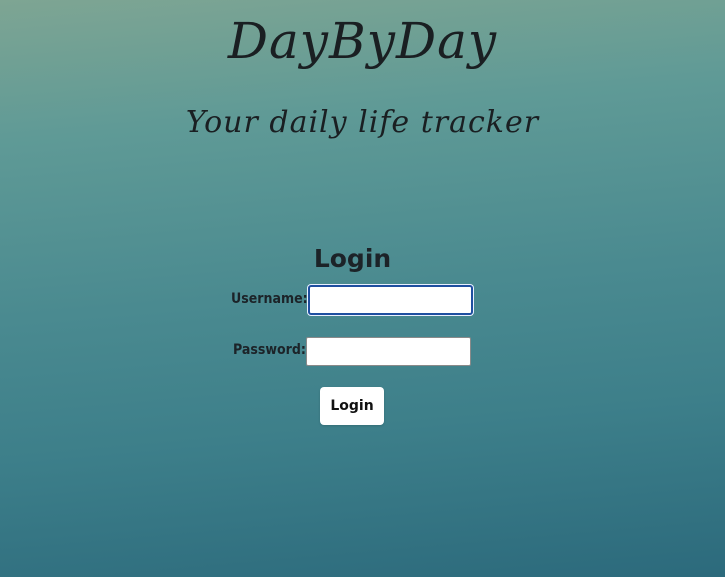  Describe the element at coordinates (269, 299) in the screenshot. I see `username-label: Username:` at that location.